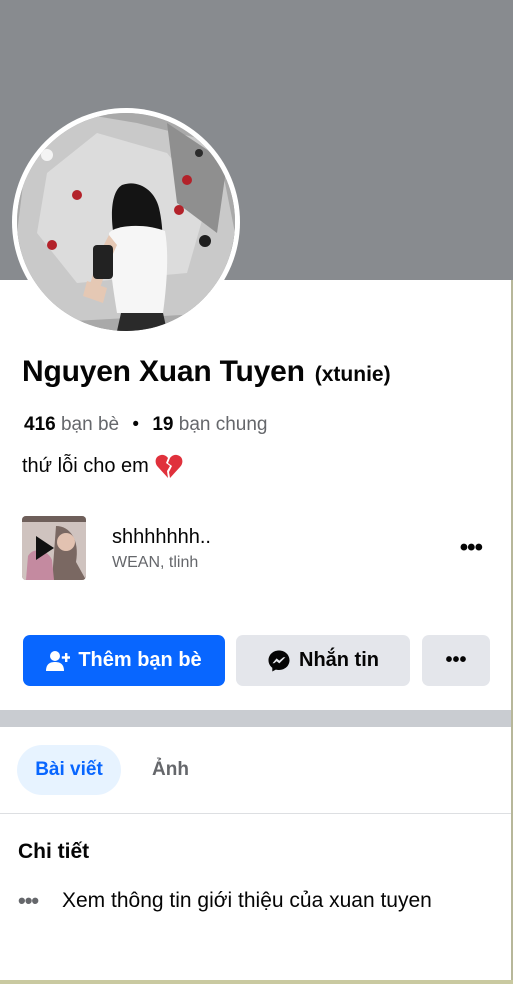 The height and width of the screenshot is (984, 513). What do you see at coordinates (170, 770) in the screenshot?
I see `tab-photos: Ảnh` at bounding box center [170, 770].